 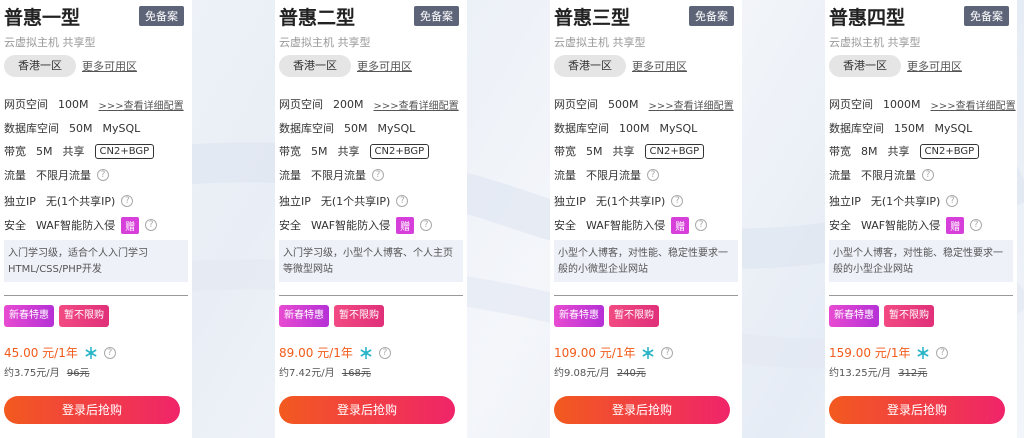 I want to click on monthly-price: 约9.08元/月 240元, so click(x=600, y=371).